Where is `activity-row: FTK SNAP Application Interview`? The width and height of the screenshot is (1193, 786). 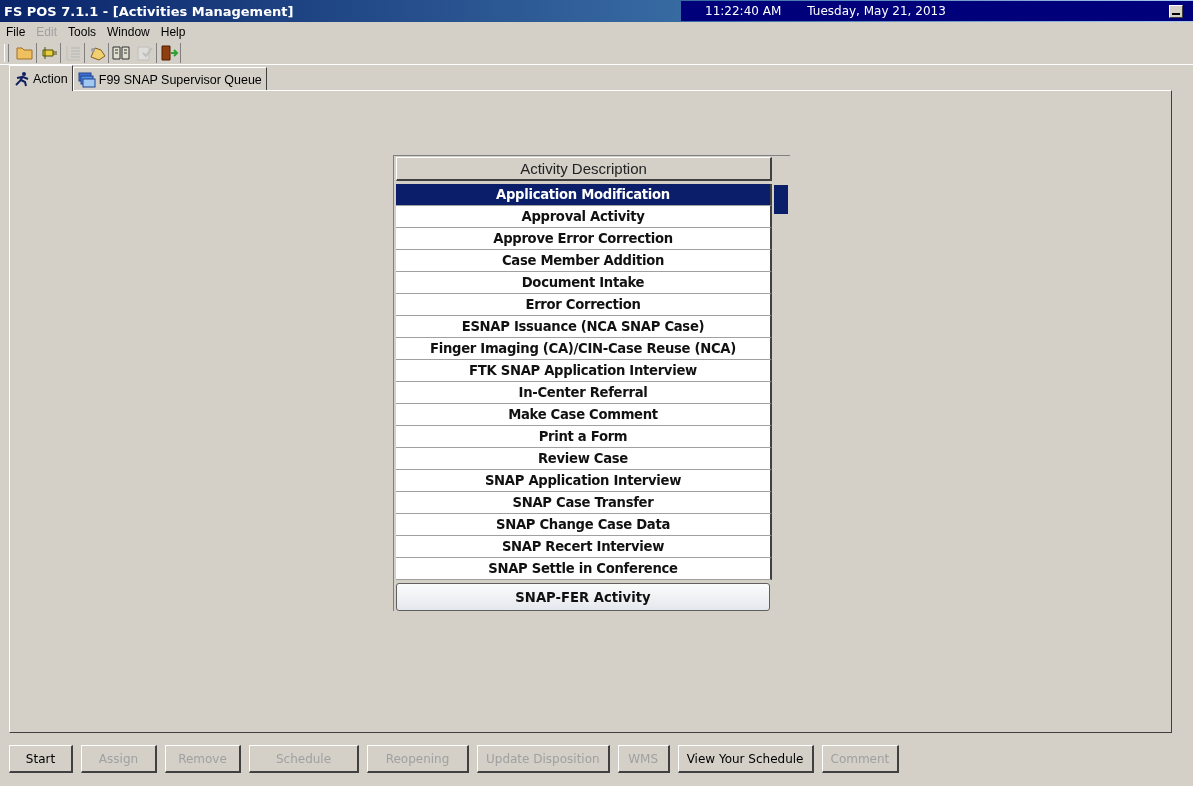 activity-row: FTK SNAP Application Interview is located at coordinates (584, 371).